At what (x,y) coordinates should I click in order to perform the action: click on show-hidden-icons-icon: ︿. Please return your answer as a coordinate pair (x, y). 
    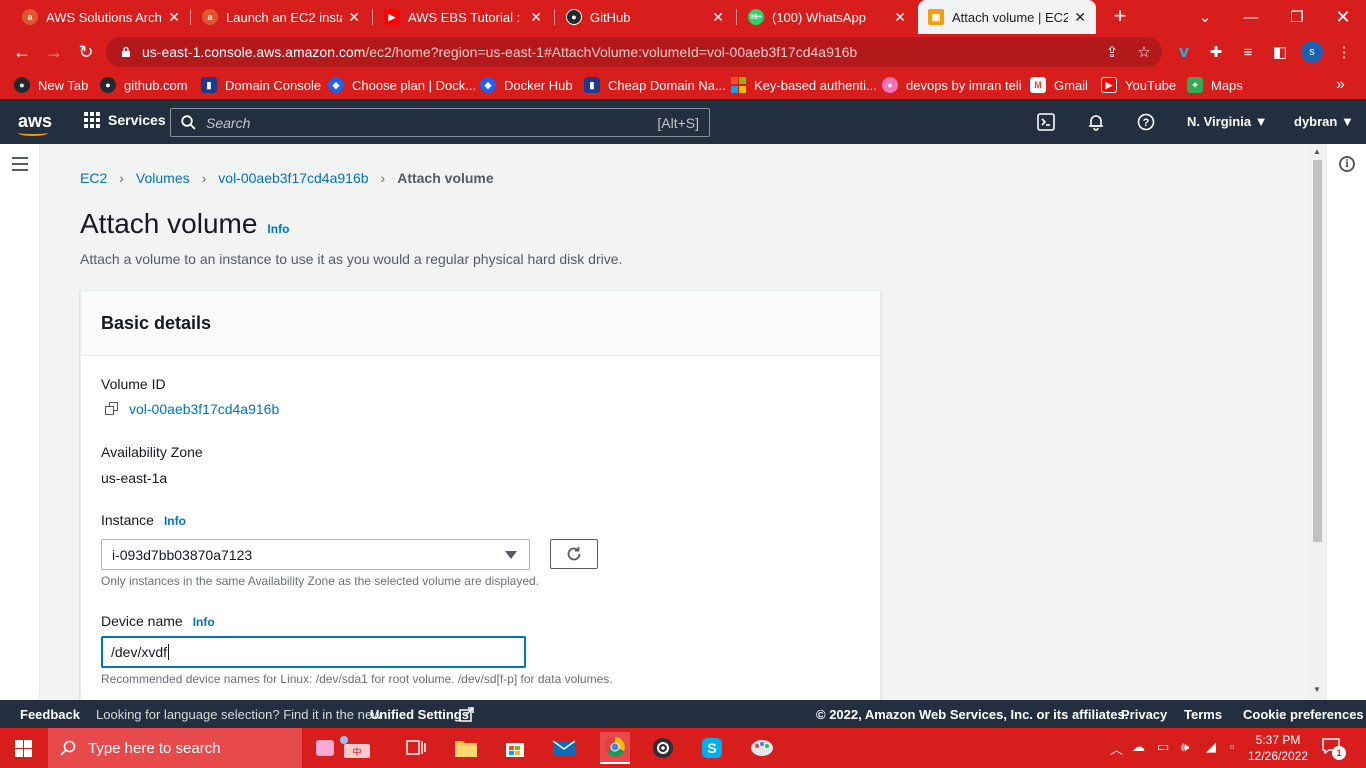
    Looking at the image, I should click on (1116, 748).